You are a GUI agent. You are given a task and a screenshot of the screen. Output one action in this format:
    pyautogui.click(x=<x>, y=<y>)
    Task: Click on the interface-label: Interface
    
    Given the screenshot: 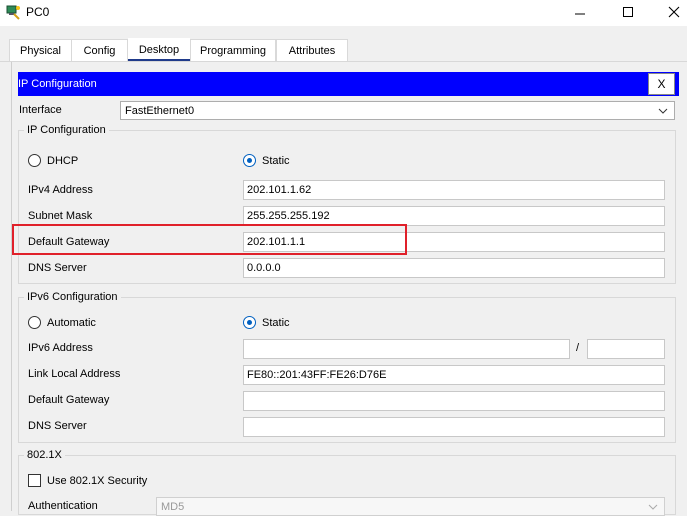 What is the action you would take?
    pyautogui.click(x=40, y=110)
    